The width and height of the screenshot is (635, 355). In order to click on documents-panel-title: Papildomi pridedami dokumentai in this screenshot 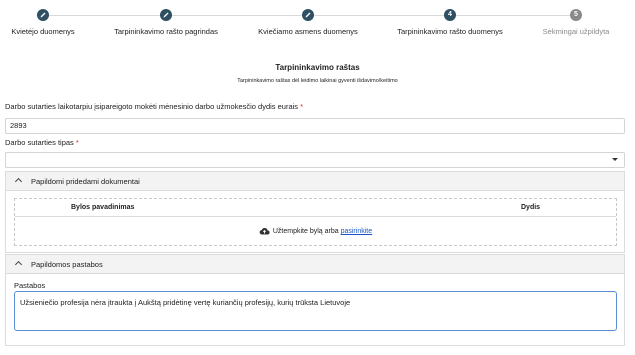, I will do `click(85, 181)`.